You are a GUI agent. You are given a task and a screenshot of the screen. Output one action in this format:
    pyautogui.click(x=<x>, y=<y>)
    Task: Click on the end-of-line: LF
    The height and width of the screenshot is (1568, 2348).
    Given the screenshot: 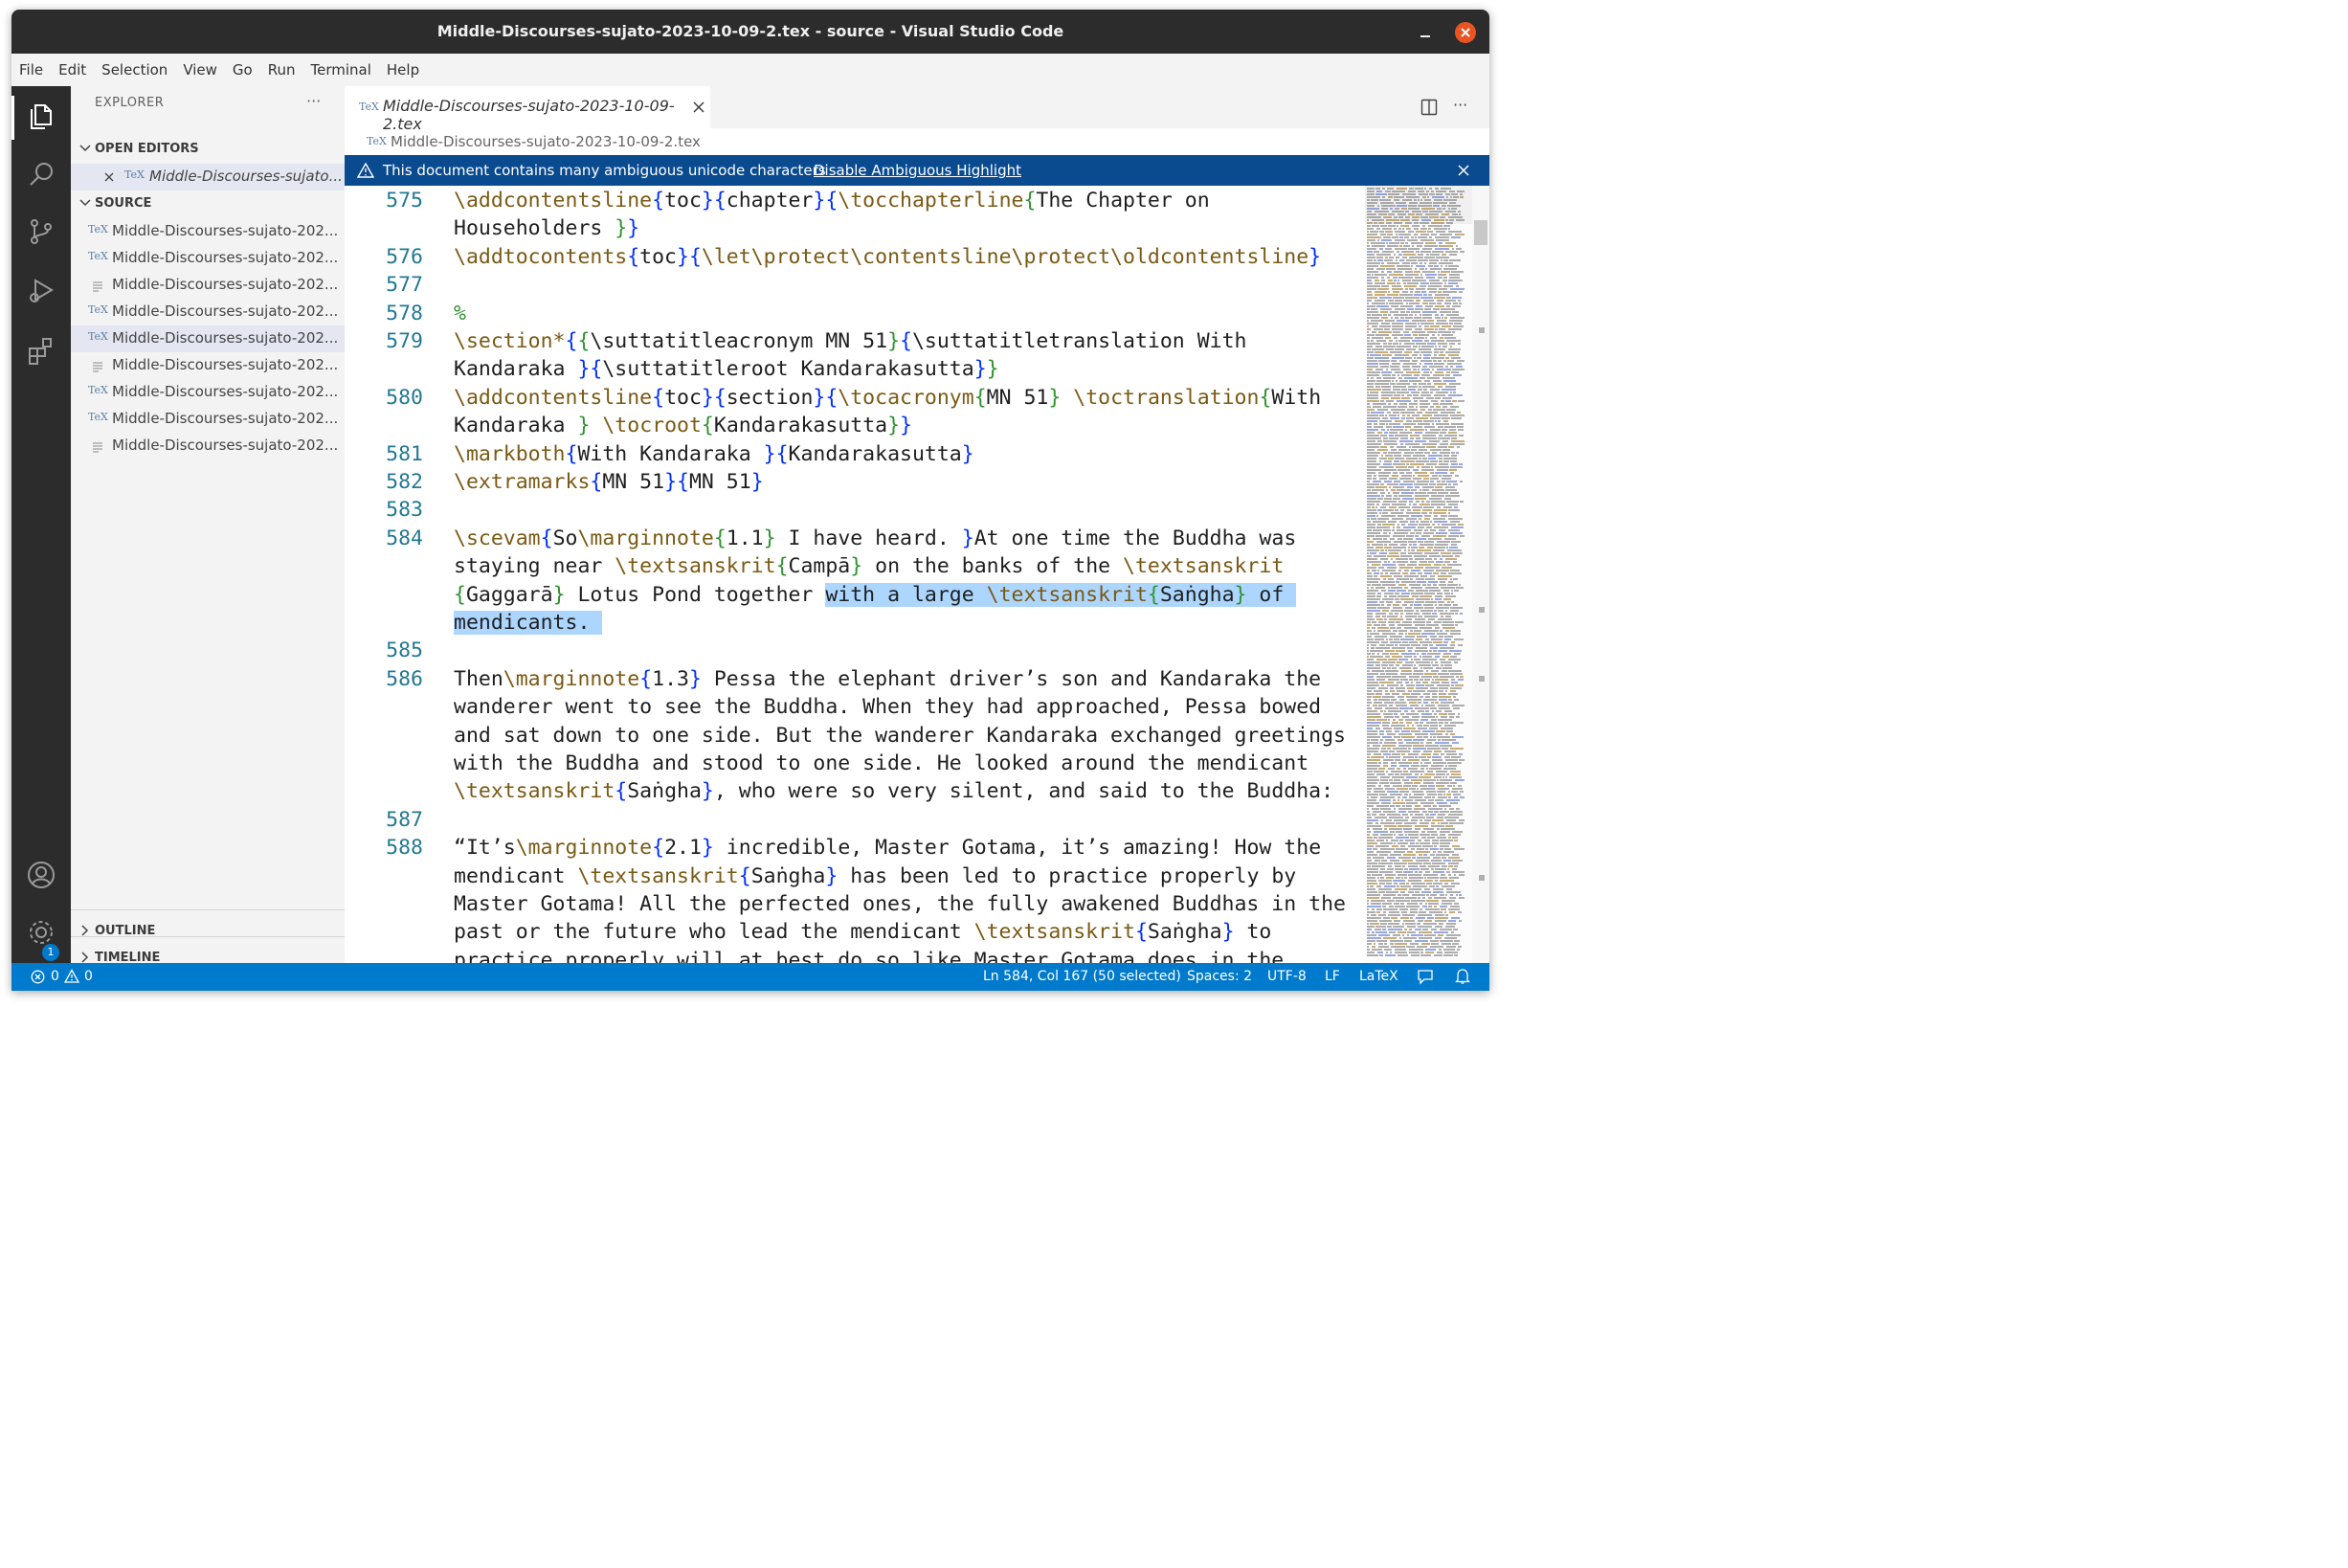 What is the action you would take?
    pyautogui.click(x=1332, y=977)
    